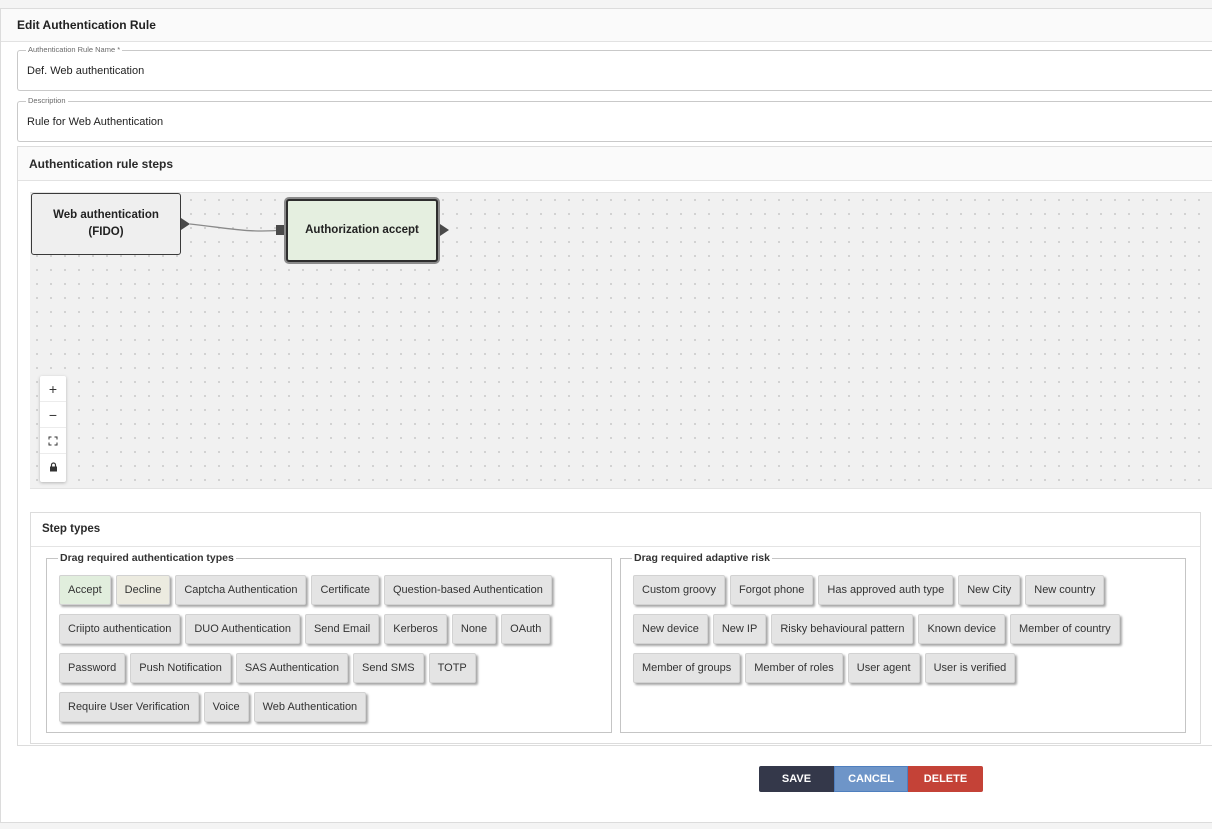  What do you see at coordinates (452, 668) in the screenshot?
I see `step-chip-totp: TOTP` at bounding box center [452, 668].